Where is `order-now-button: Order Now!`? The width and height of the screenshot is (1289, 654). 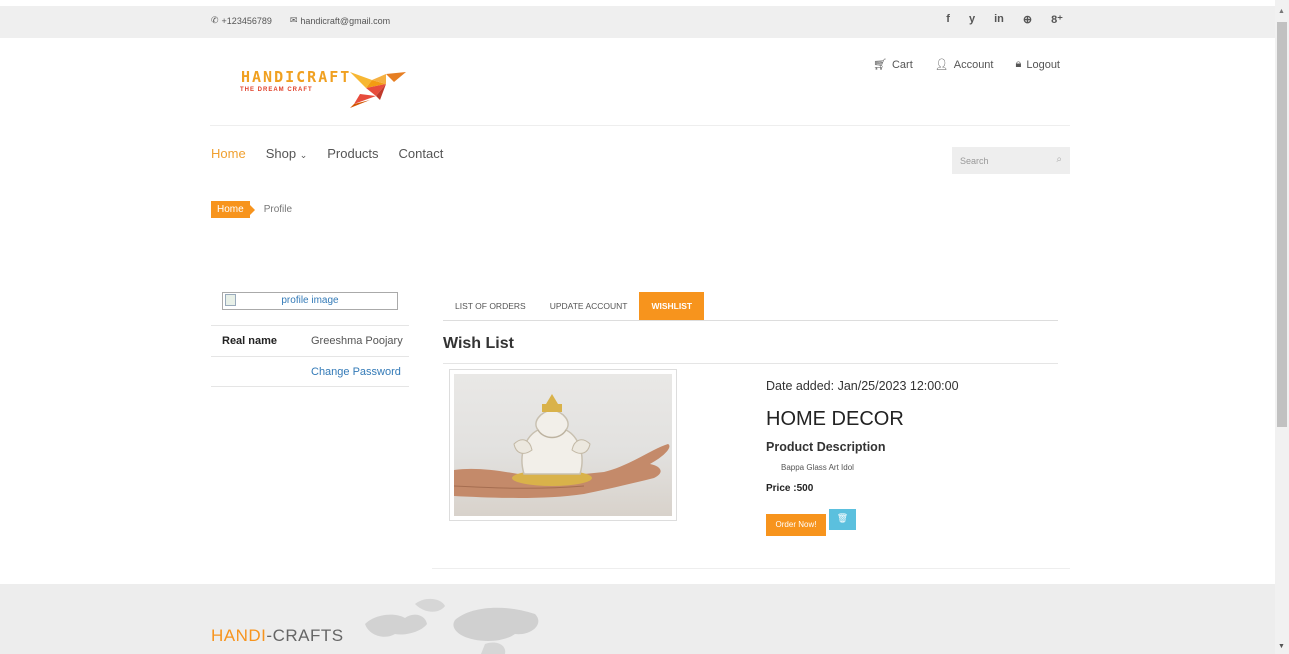 order-now-button: Order Now! is located at coordinates (796, 525).